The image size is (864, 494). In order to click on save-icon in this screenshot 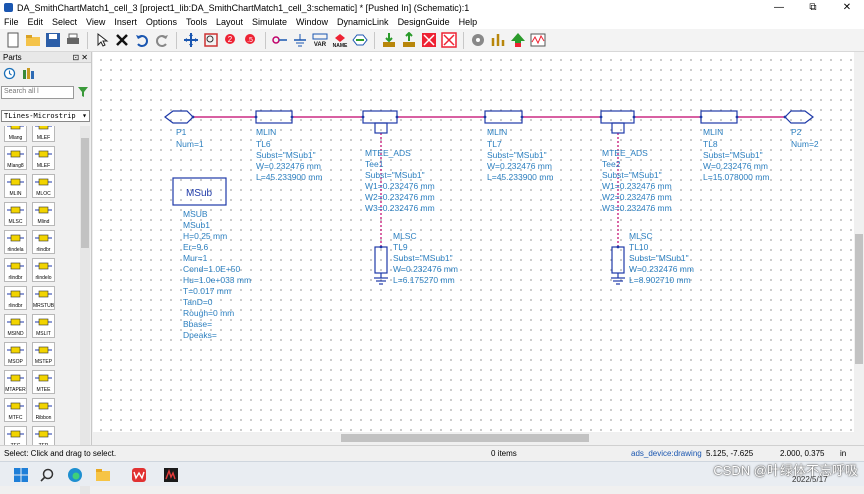, I will do `click(52, 40)`.